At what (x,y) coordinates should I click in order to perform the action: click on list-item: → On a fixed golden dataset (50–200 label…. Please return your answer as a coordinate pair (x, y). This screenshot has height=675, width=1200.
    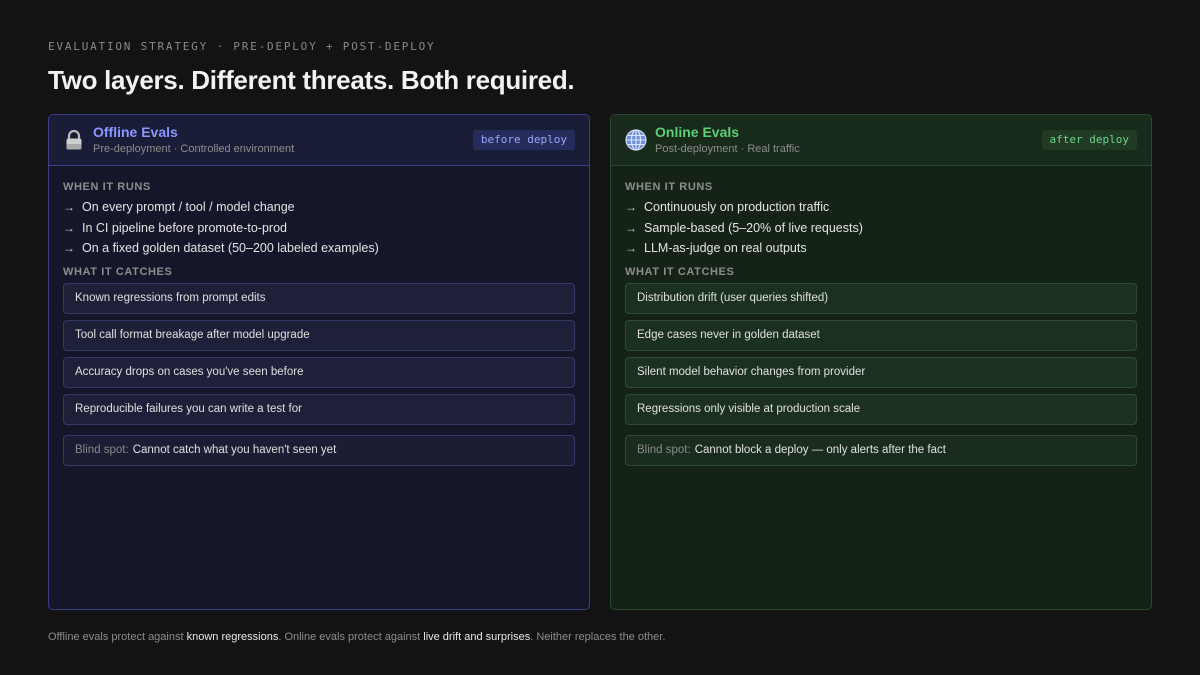
    Looking at the image, I should click on (319, 248).